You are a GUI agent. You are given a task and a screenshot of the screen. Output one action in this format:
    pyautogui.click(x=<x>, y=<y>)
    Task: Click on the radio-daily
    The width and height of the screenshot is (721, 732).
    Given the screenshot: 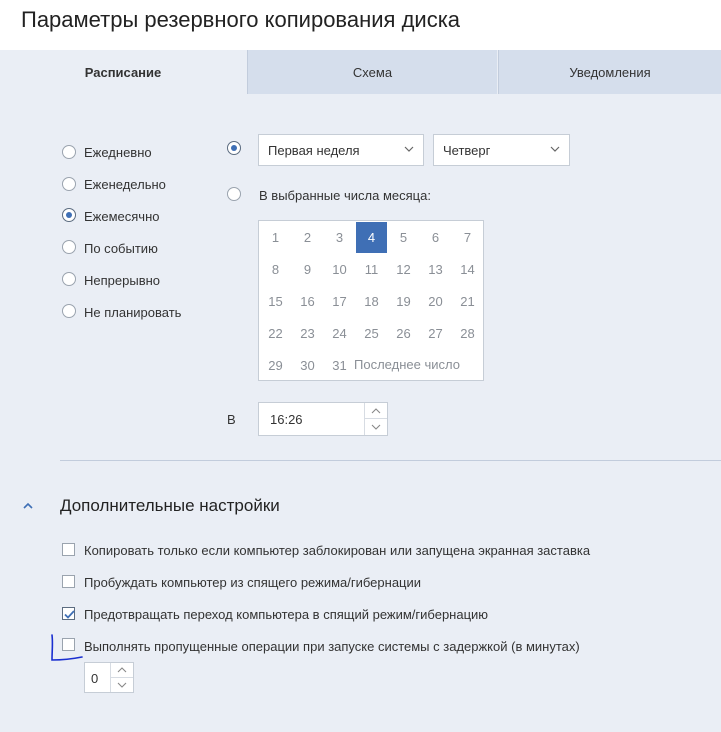 What is the action you would take?
    pyautogui.click(x=69, y=152)
    